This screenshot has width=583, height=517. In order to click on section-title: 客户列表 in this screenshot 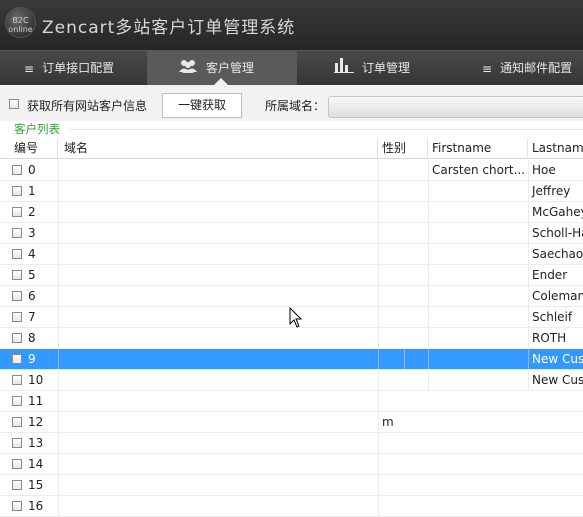, I will do `click(37, 129)`.